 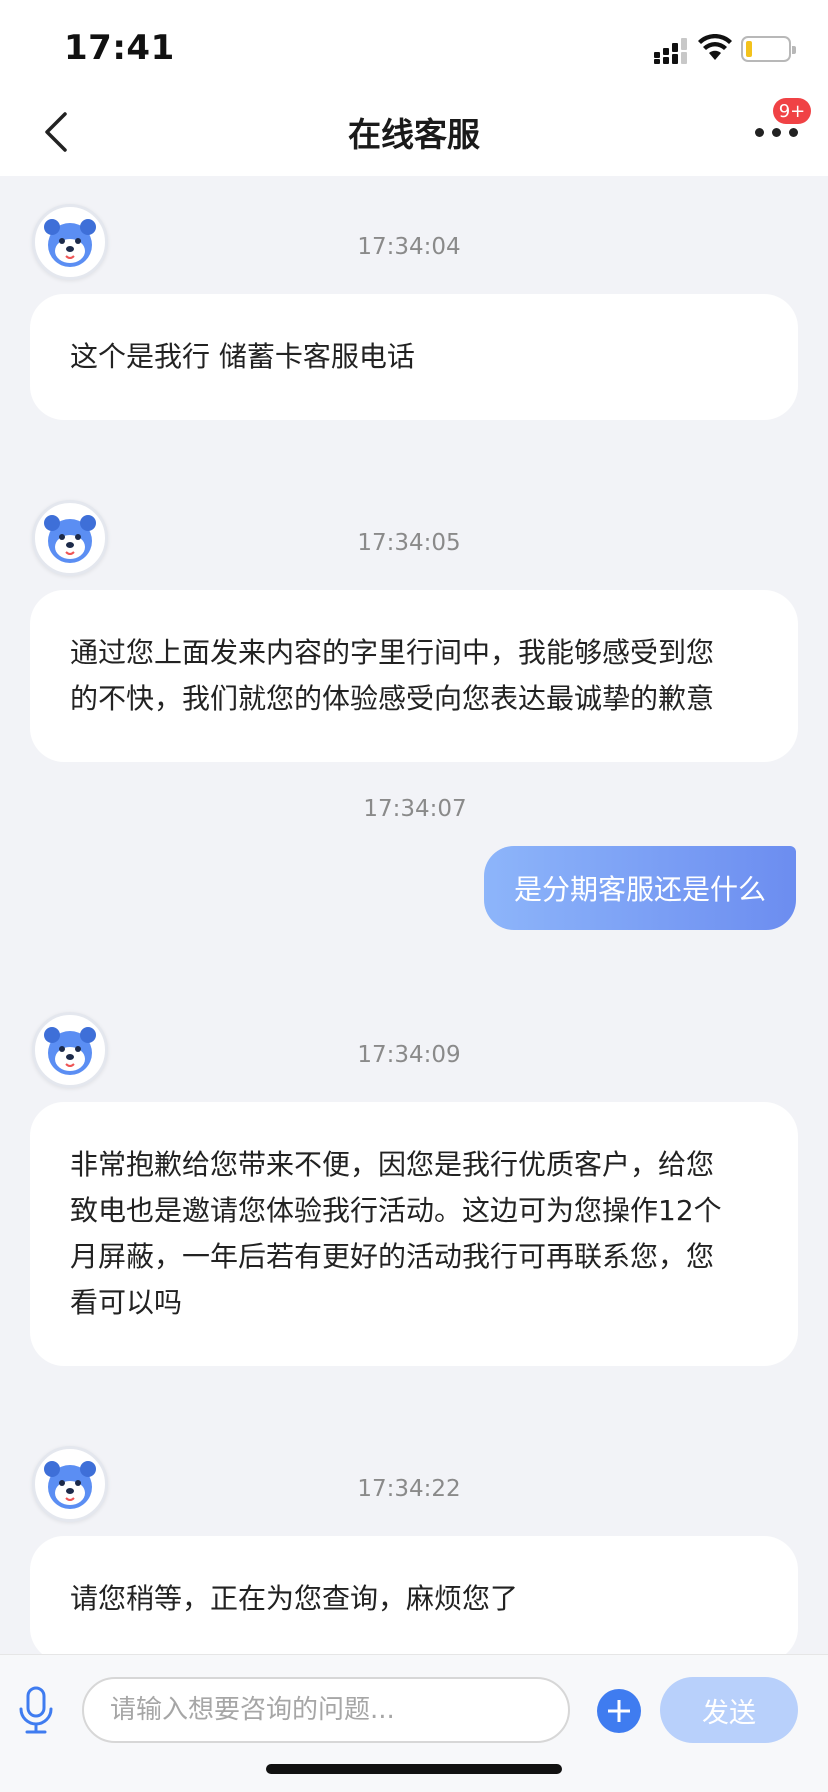 What do you see at coordinates (119, 48) in the screenshot?
I see `status-time: 17:41` at bounding box center [119, 48].